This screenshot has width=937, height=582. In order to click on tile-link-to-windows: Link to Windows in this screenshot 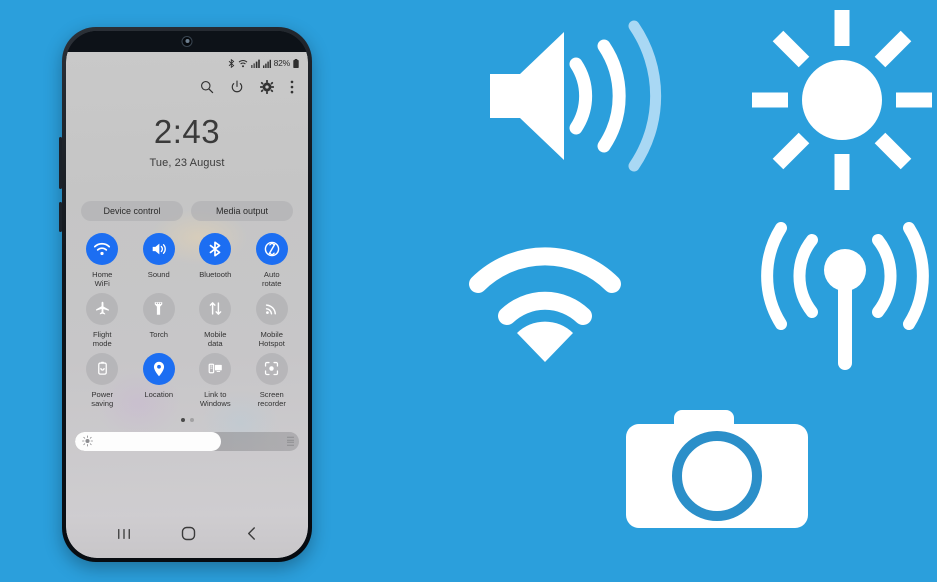, I will do `click(215, 380)`.